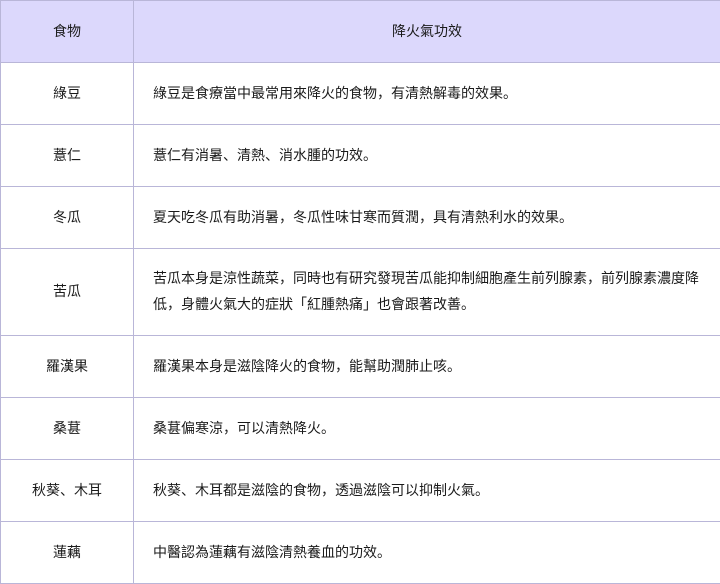  Describe the element at coordinates (67, 32) in the screenshot. I see `header-food: 食物` at that location.